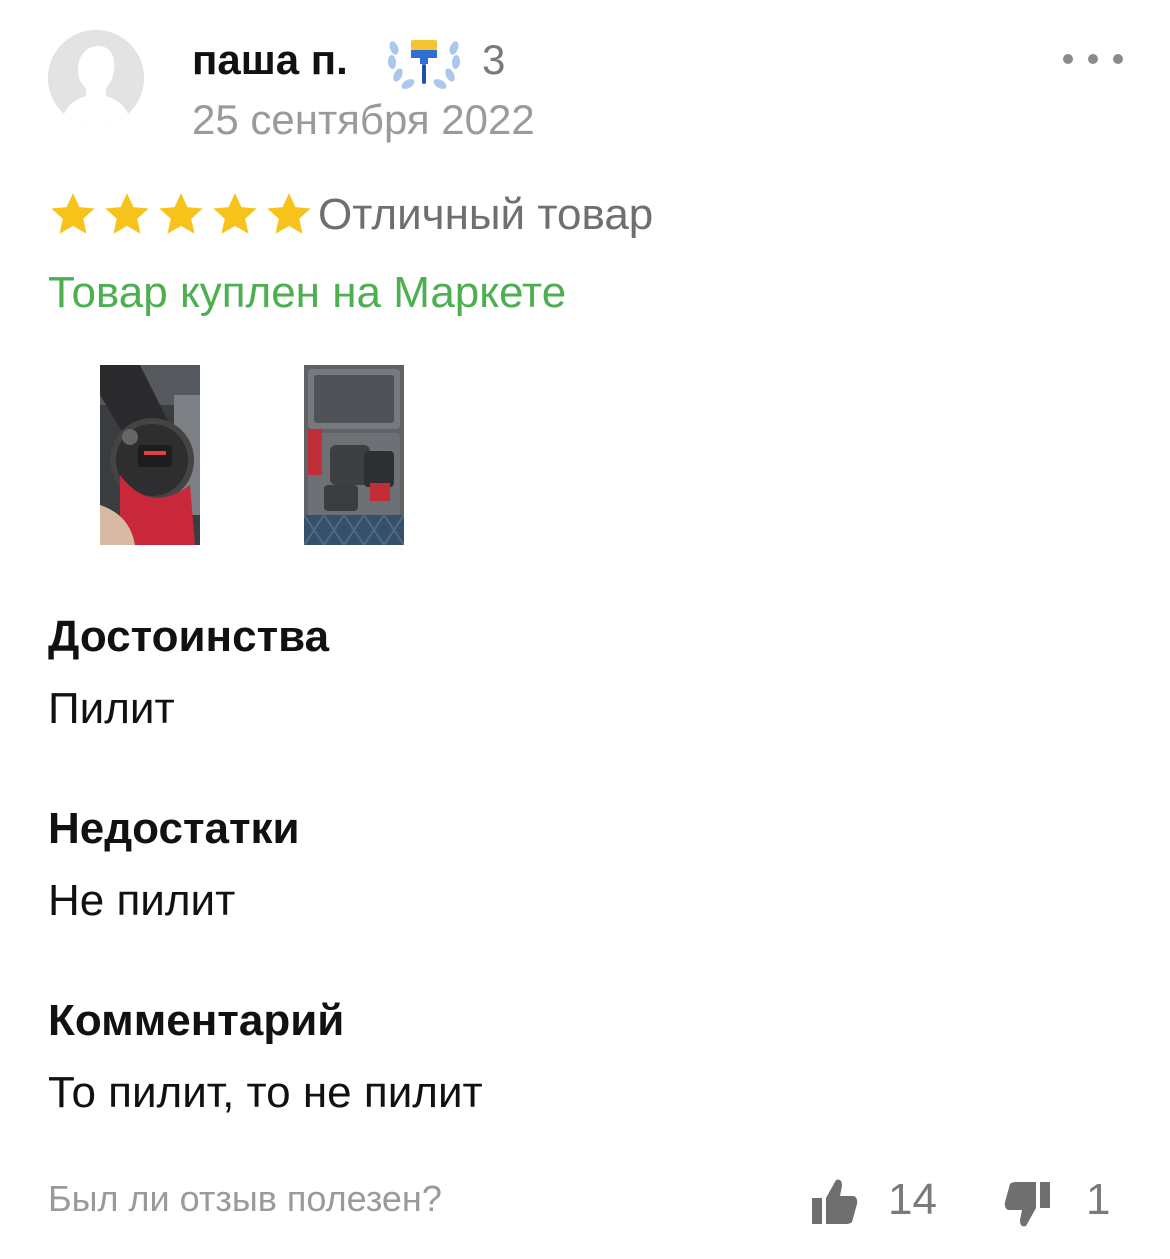 The image size is (1170, 1259). I want to click on dislikes-count: 1, so click(1098, 1199).